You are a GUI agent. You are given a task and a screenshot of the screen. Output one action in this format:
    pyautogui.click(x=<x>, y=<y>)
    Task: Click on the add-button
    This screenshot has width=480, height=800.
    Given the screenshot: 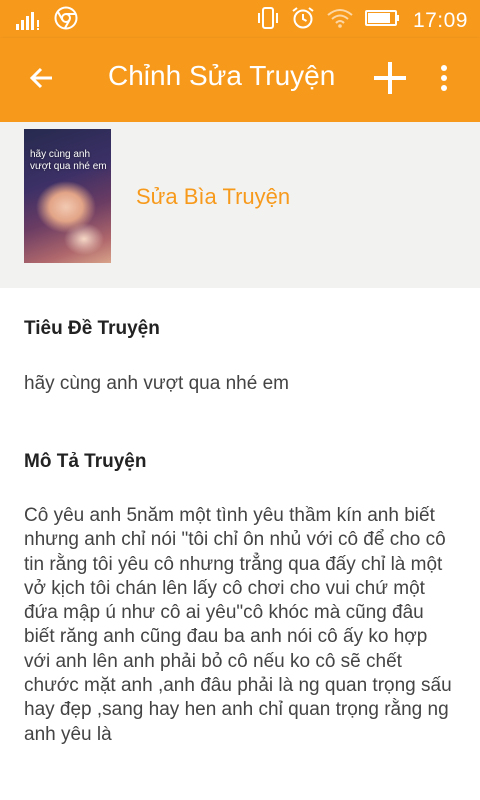 What is the action you would take?
    pyautogui.click(x=390, y=80)
    